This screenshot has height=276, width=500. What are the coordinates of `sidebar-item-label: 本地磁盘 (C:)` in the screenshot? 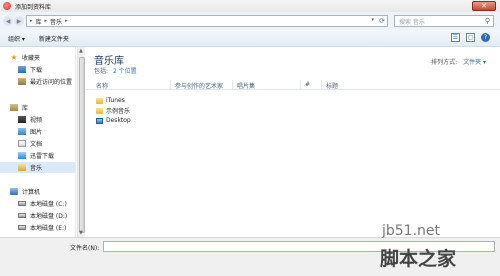 It's located at (48, 204).